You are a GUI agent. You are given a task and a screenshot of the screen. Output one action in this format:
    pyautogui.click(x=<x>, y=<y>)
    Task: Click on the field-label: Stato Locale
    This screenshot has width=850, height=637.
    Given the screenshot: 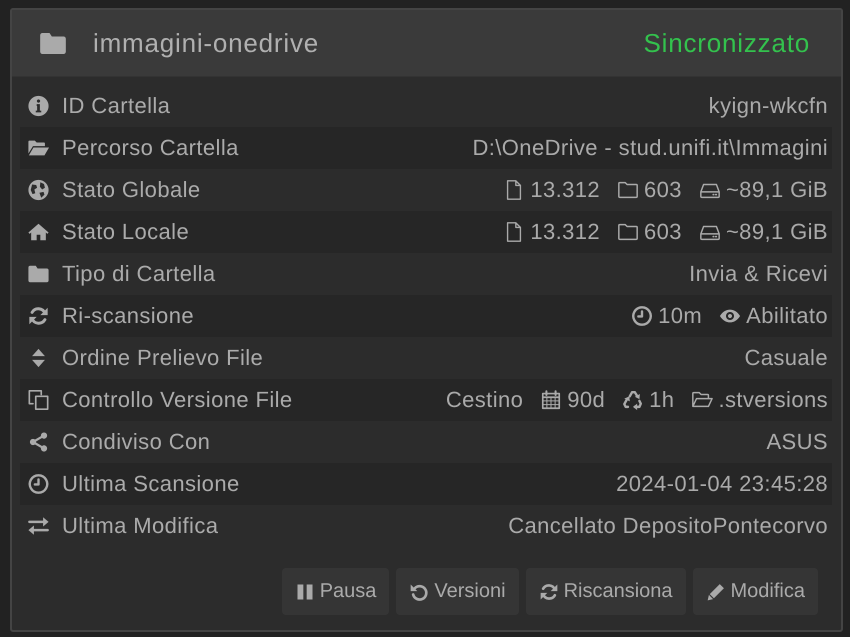 What is the action you would take?
    pyautogui.click(x=126, y=232)
    